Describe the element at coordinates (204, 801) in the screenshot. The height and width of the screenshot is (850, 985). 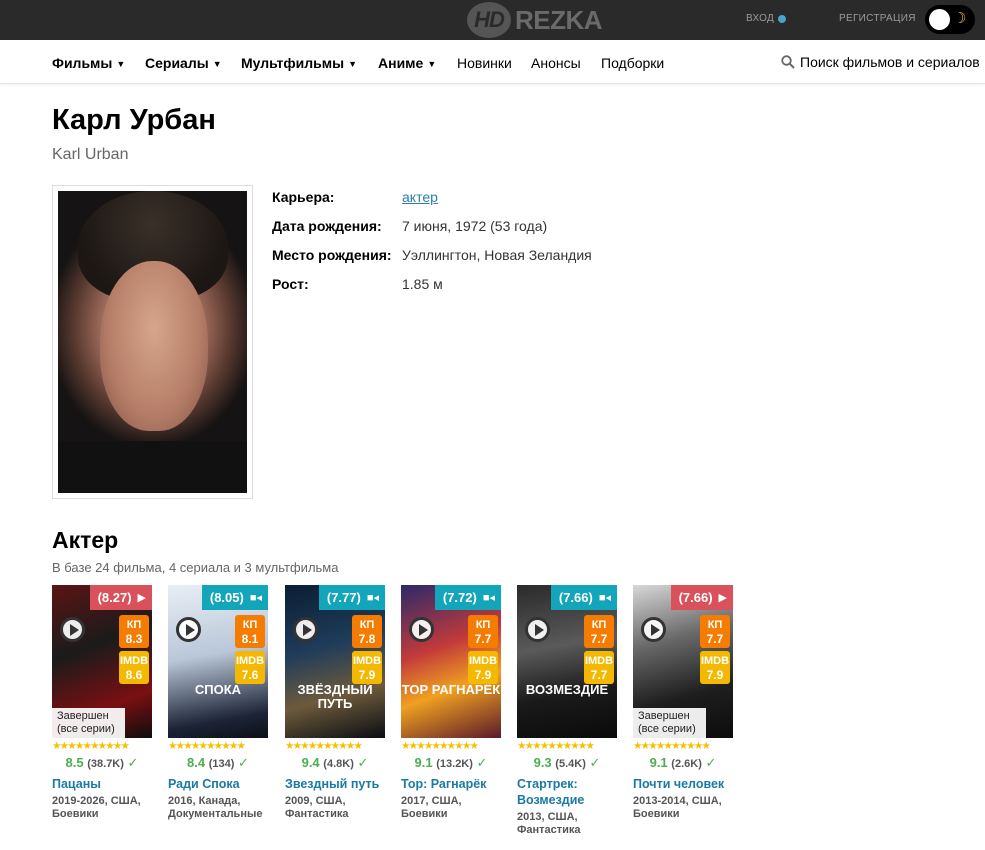
I see `film-meta-line1: 2016, Канада,` at that location.